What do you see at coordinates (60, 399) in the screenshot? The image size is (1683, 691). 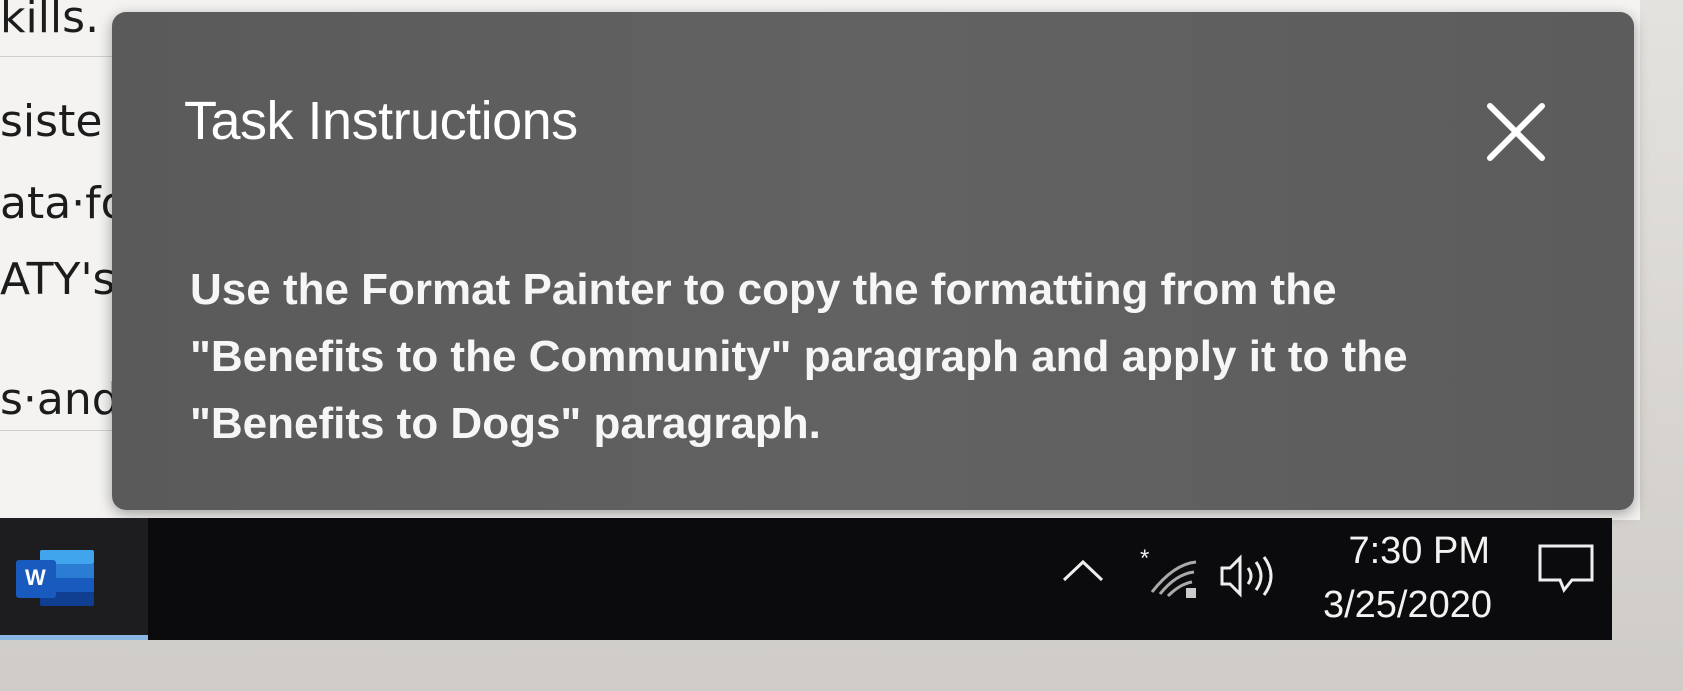 I see `document-text-line: s·and` at bounding box center [60, 399].